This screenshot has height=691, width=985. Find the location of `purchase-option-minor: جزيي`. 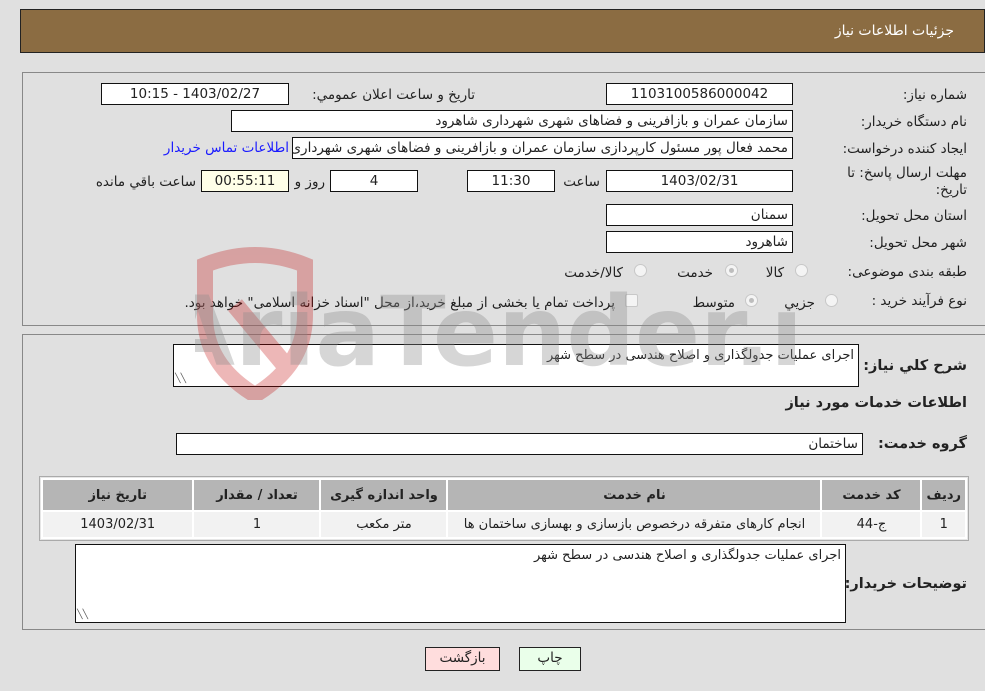

purchase-option-minor: جزيي is located at coordinates (799, 303).